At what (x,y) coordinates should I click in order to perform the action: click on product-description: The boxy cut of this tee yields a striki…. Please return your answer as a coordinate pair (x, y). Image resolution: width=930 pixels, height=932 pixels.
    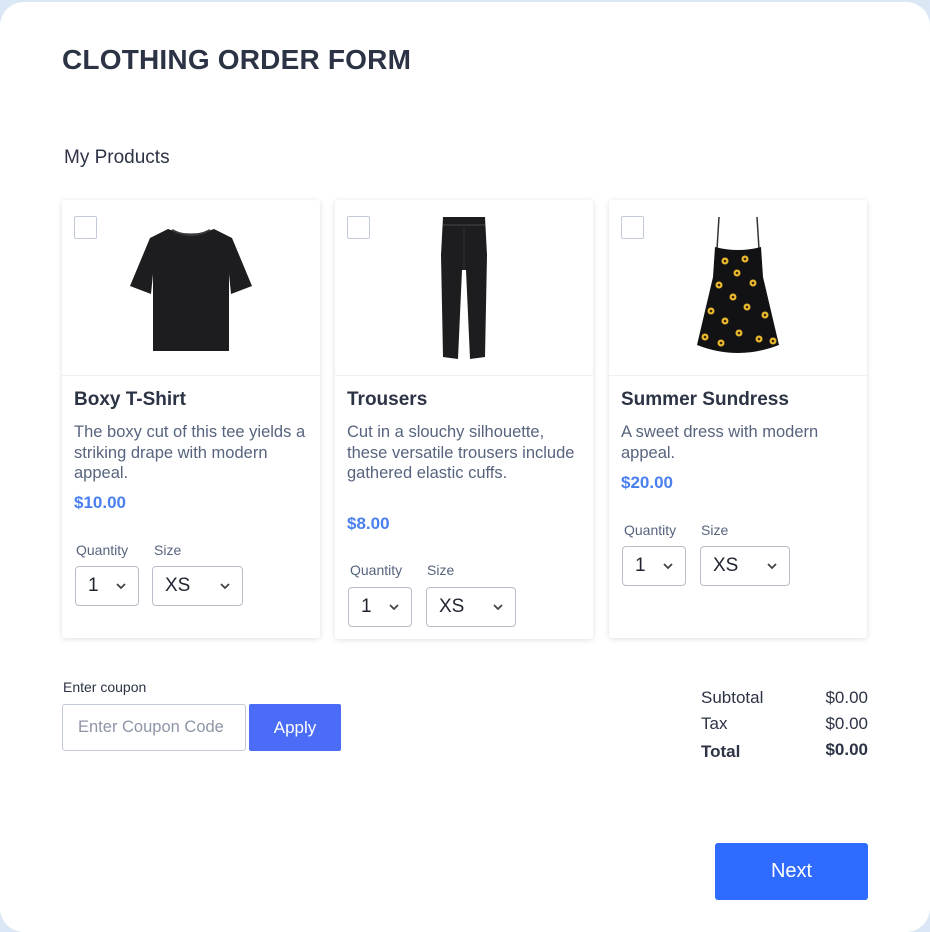
    Looking at the image, I should click on (190, 452).